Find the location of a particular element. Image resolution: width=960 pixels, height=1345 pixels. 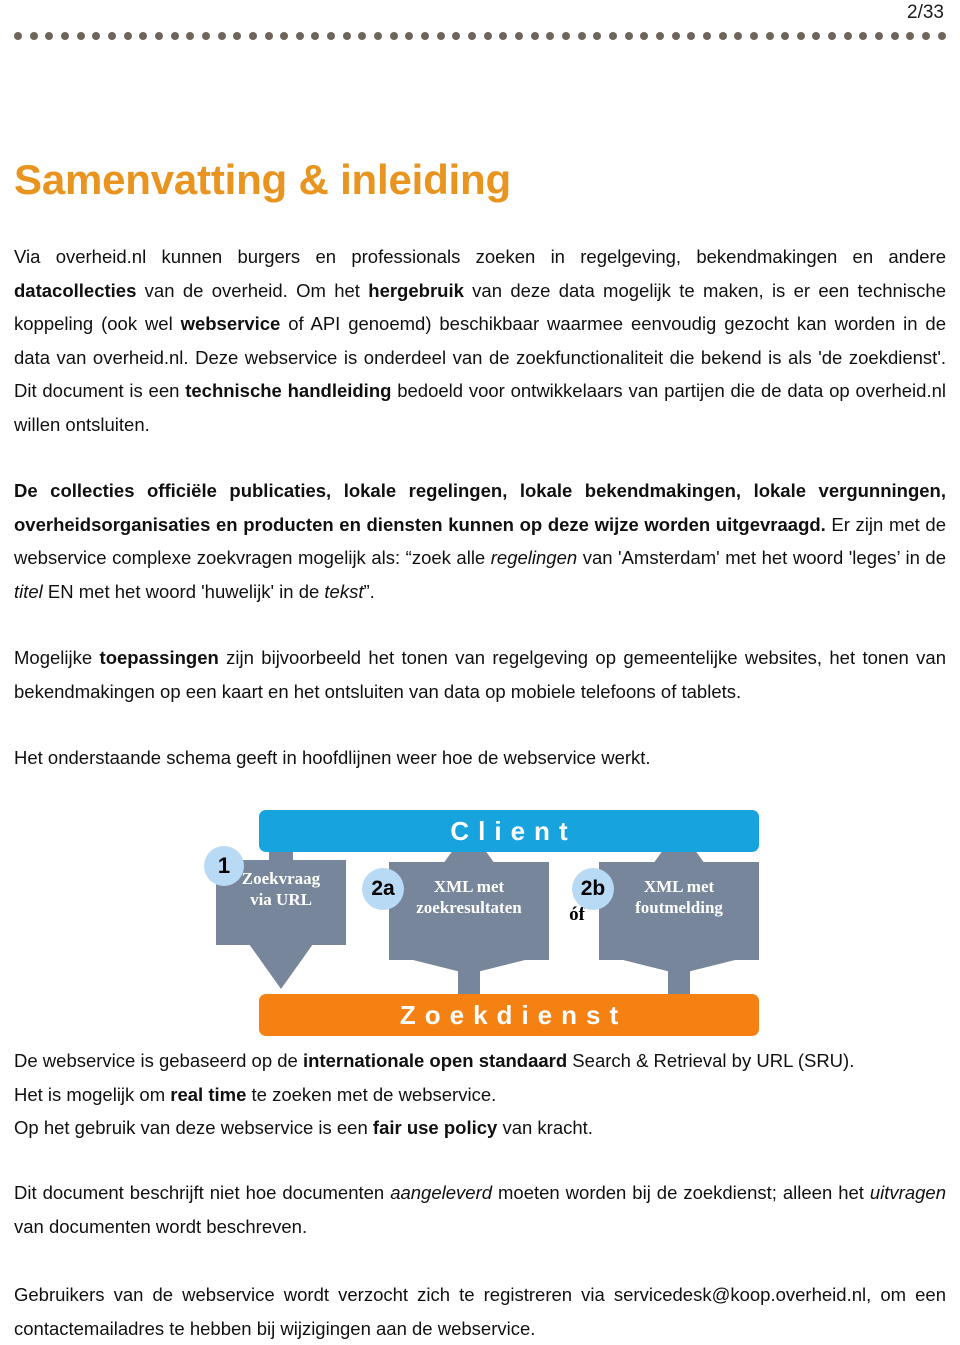

bold-hergebruik: hergebruik is located at coordinates (416, 290).